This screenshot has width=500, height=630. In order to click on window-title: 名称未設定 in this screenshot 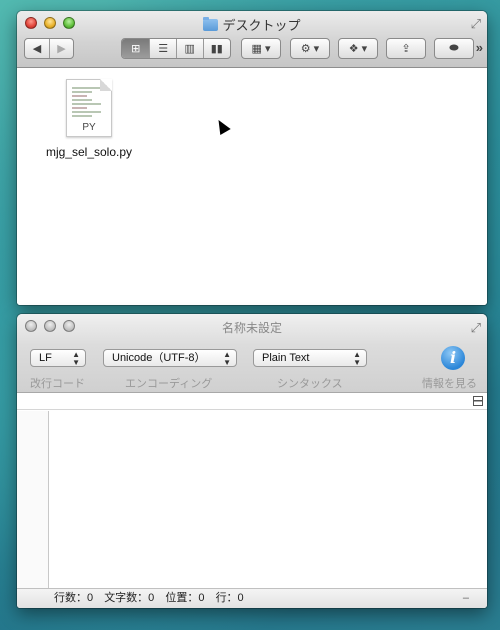, I will do `click(251, 328)`.